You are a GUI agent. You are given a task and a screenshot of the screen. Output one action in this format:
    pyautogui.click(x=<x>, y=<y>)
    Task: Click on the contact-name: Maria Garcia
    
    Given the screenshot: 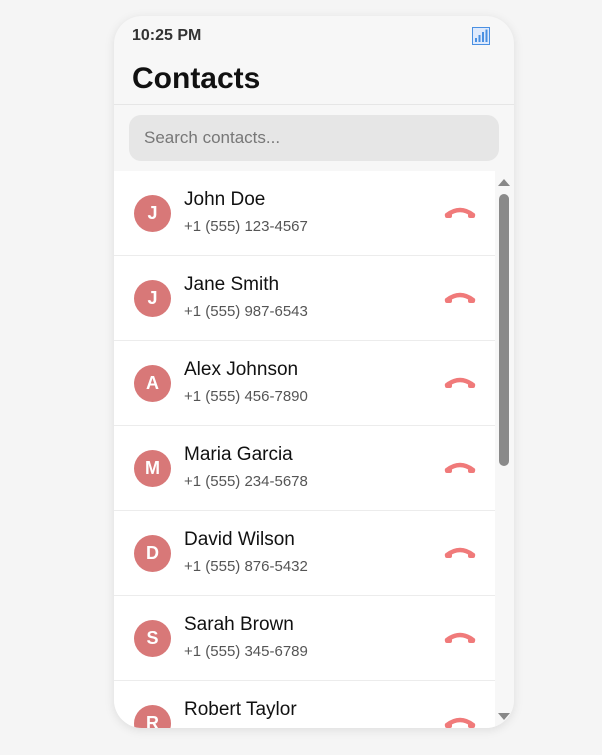 What is the action you would take?
    pyautogui.click(x=238, y=454)
    